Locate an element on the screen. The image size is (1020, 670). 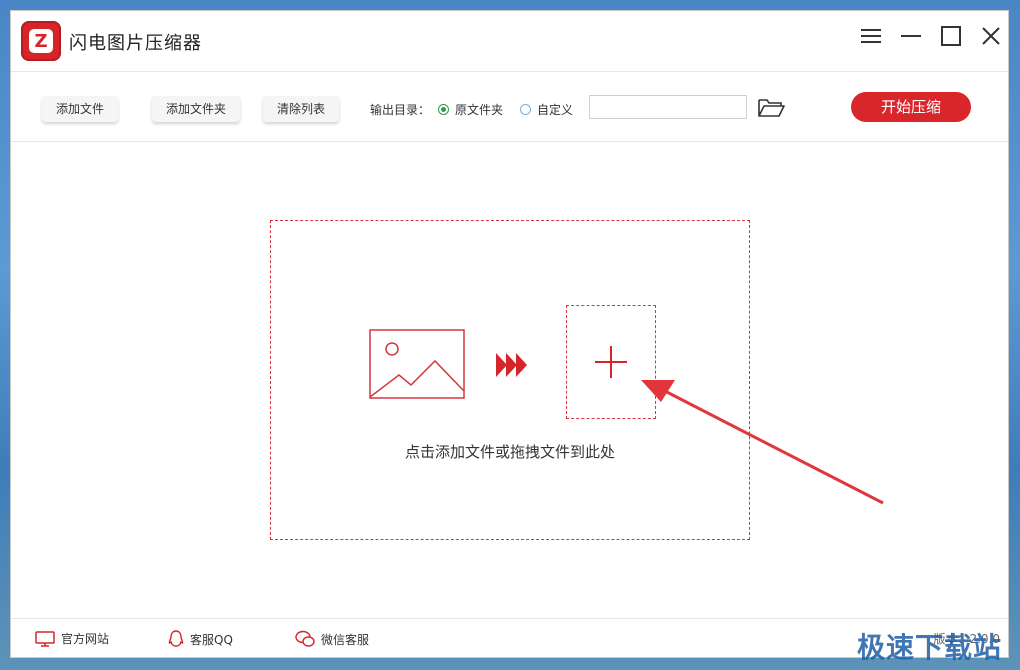
browse-folder-button is located at coordinates (772, 108).